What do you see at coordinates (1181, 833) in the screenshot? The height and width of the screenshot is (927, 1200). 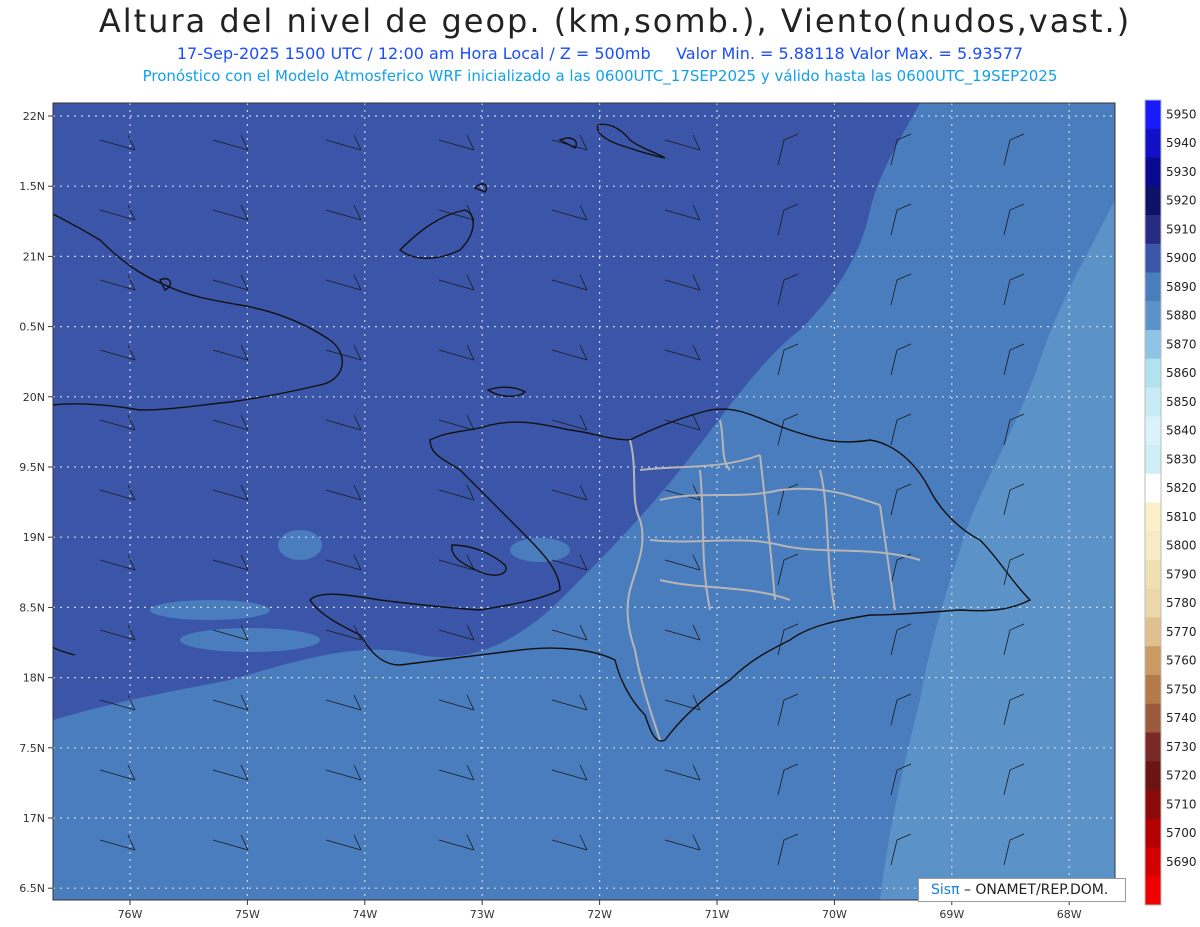 I see `colorbar-label: 5700` at bounding box center [1181, 833].